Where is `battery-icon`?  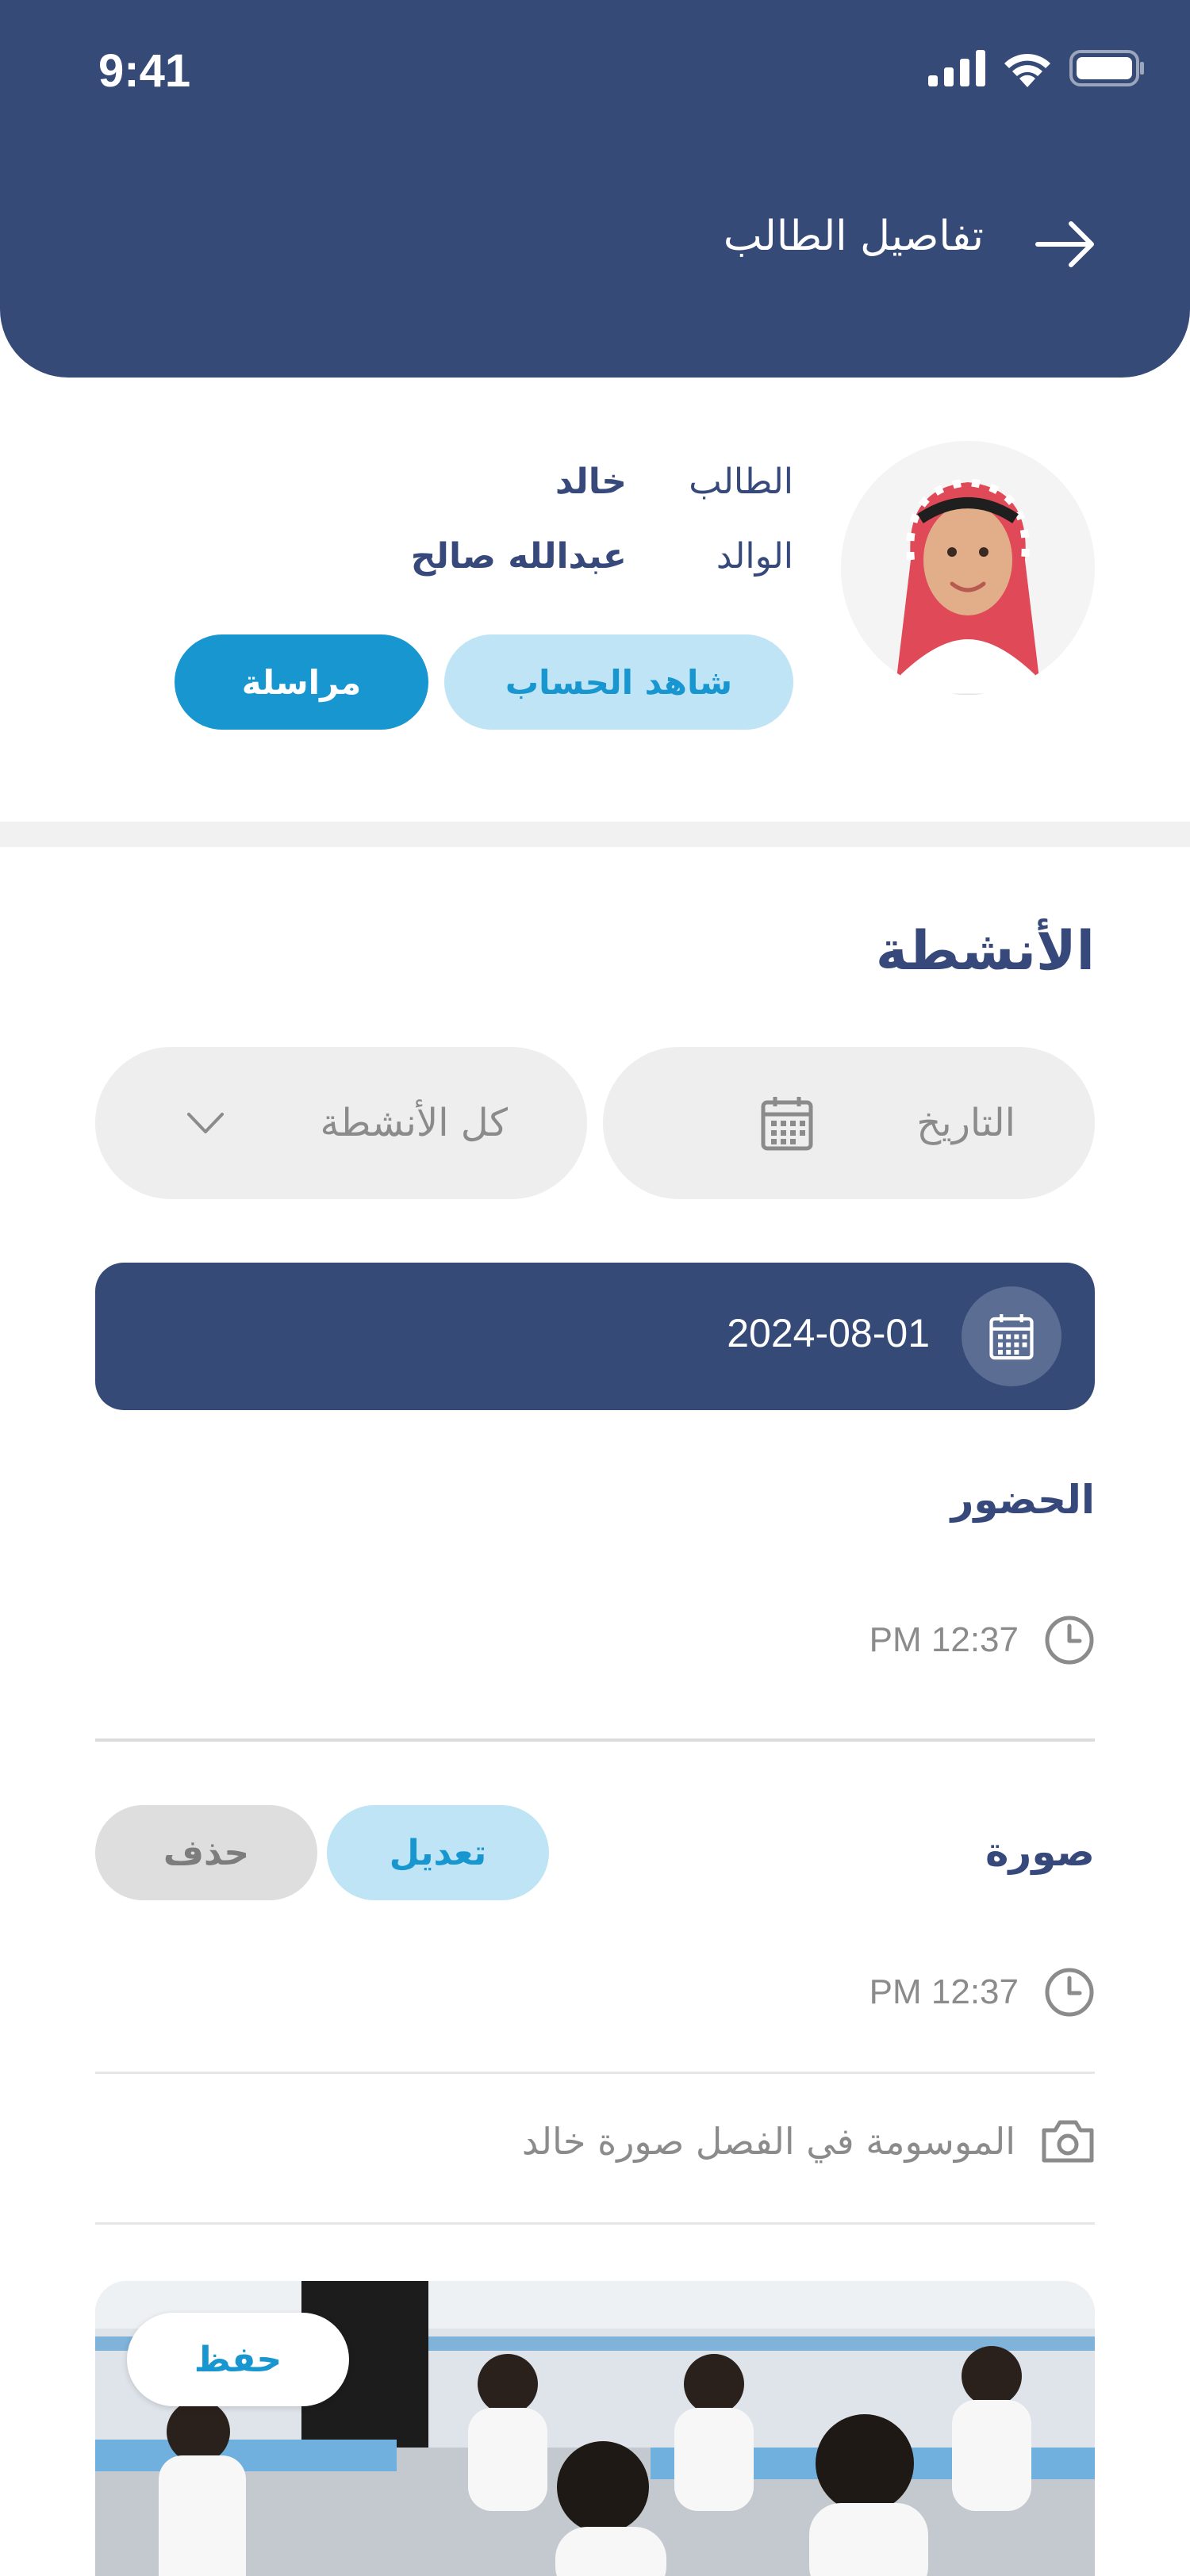 battery-icon is located at coordinates (1106, 68).